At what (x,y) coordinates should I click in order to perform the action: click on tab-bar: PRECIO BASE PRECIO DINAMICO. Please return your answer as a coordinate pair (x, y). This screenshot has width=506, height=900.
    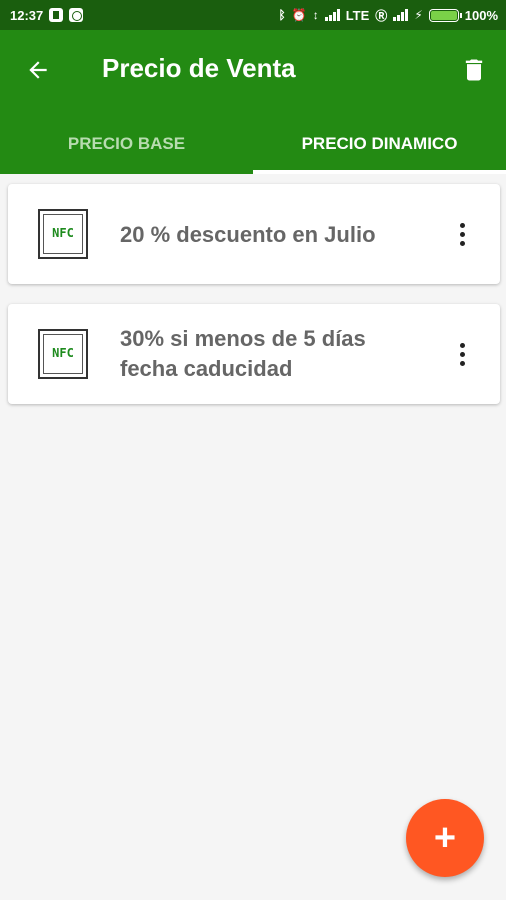
    Looking at the image, I should click on (253, 144).